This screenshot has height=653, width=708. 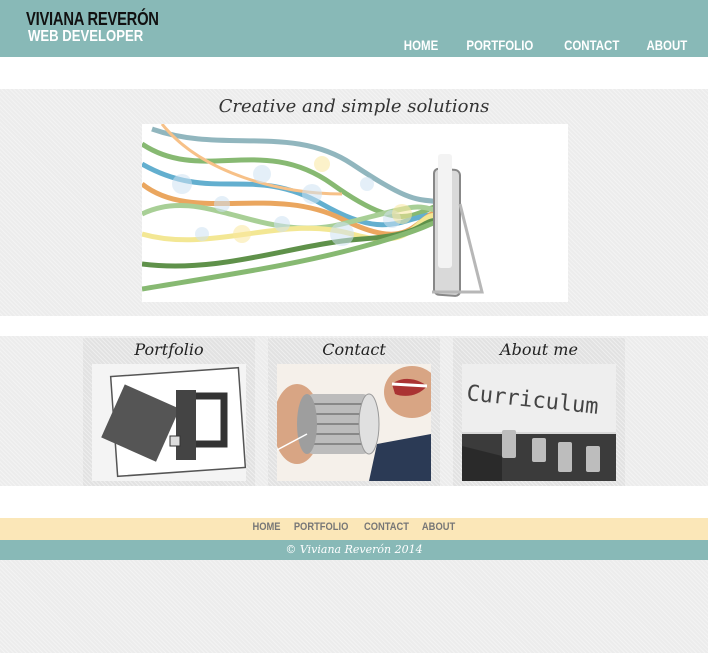 What do you see at coordinates (354, 106) in the screenshot?
I see `hero-title: Creative and simple solutions` at bounding box center [354, 106].